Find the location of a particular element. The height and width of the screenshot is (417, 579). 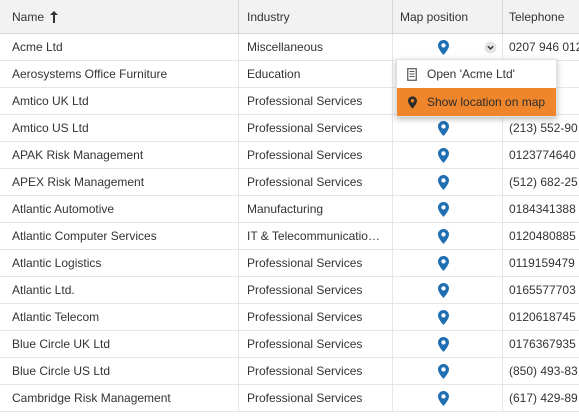

column-header-label: Name is located at coordinates (28, 16).